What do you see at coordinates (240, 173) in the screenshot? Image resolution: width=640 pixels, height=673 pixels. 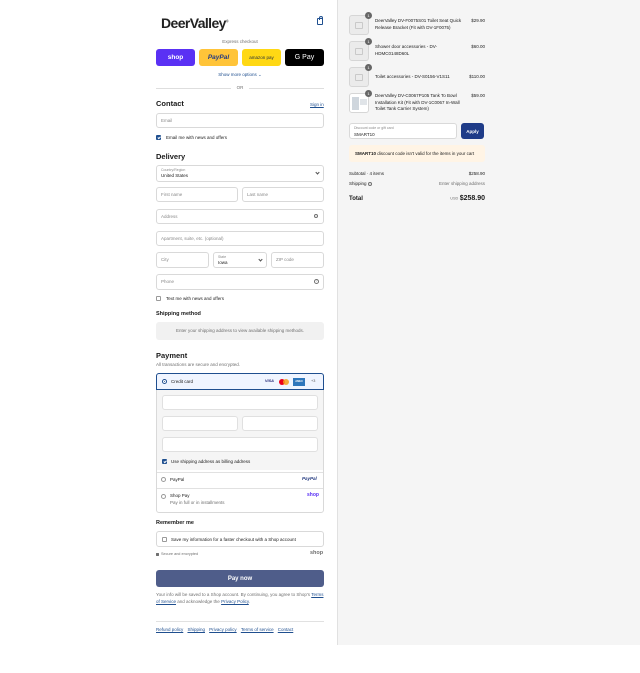 I see `country-select: Country/Region United States` at bounding box center [240, 173].